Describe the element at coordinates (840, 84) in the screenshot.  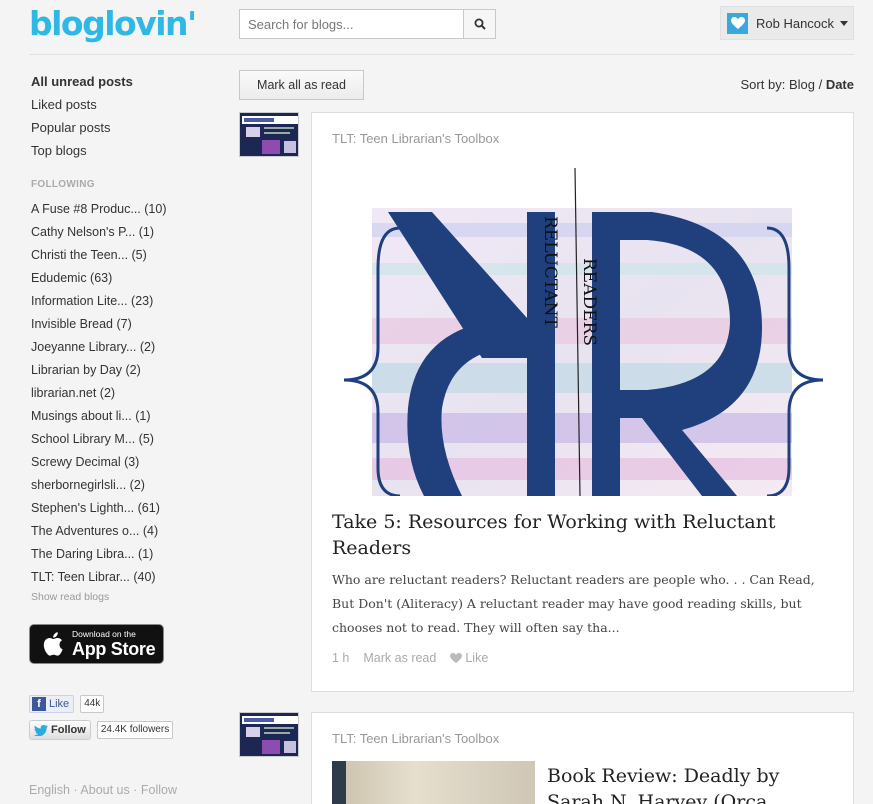
I see `sort-by-date: Date` at that location.